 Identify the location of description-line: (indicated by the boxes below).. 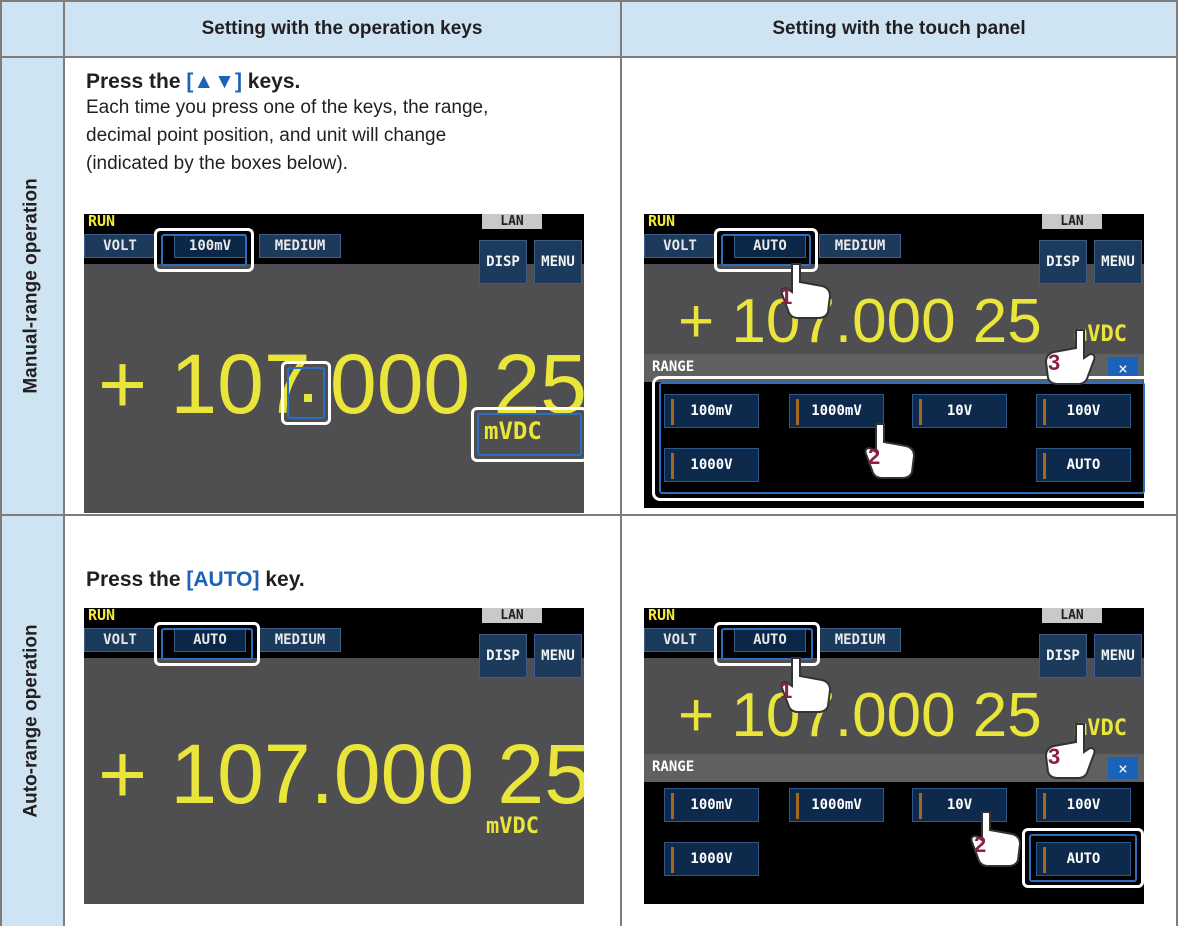
(217, 163).